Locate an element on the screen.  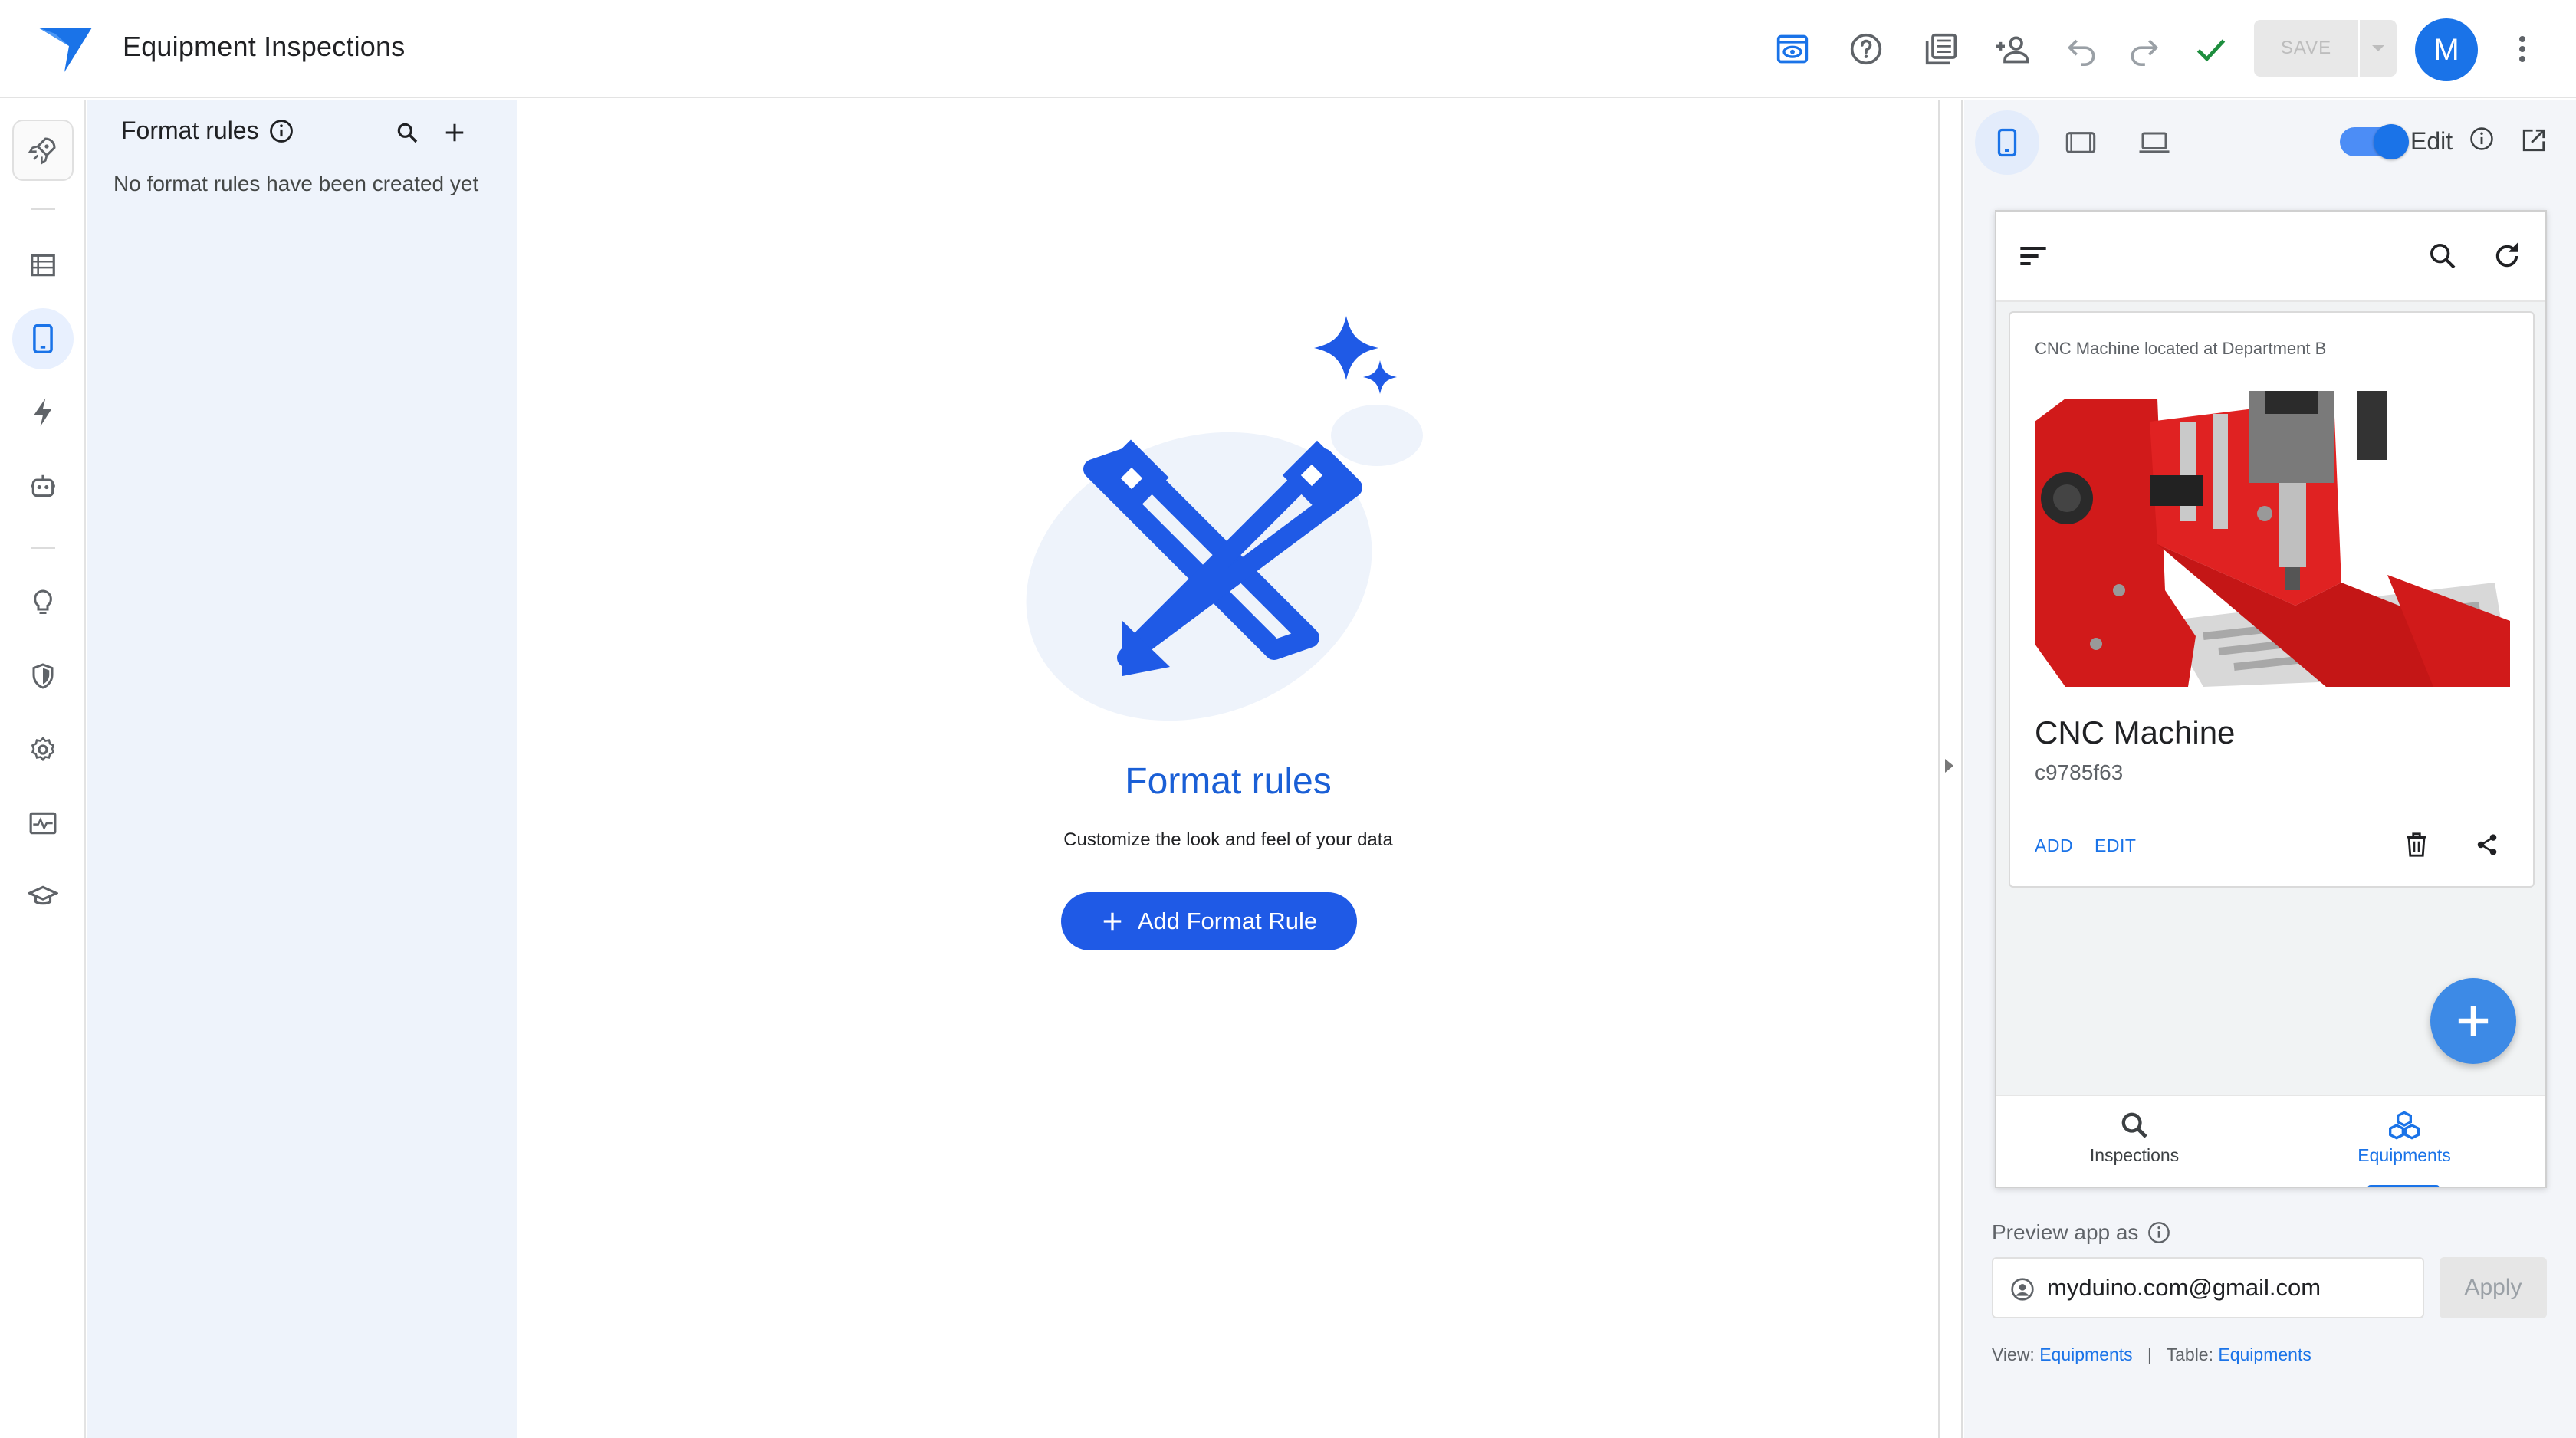
avatar: M is located at coordinates (2446, 49).